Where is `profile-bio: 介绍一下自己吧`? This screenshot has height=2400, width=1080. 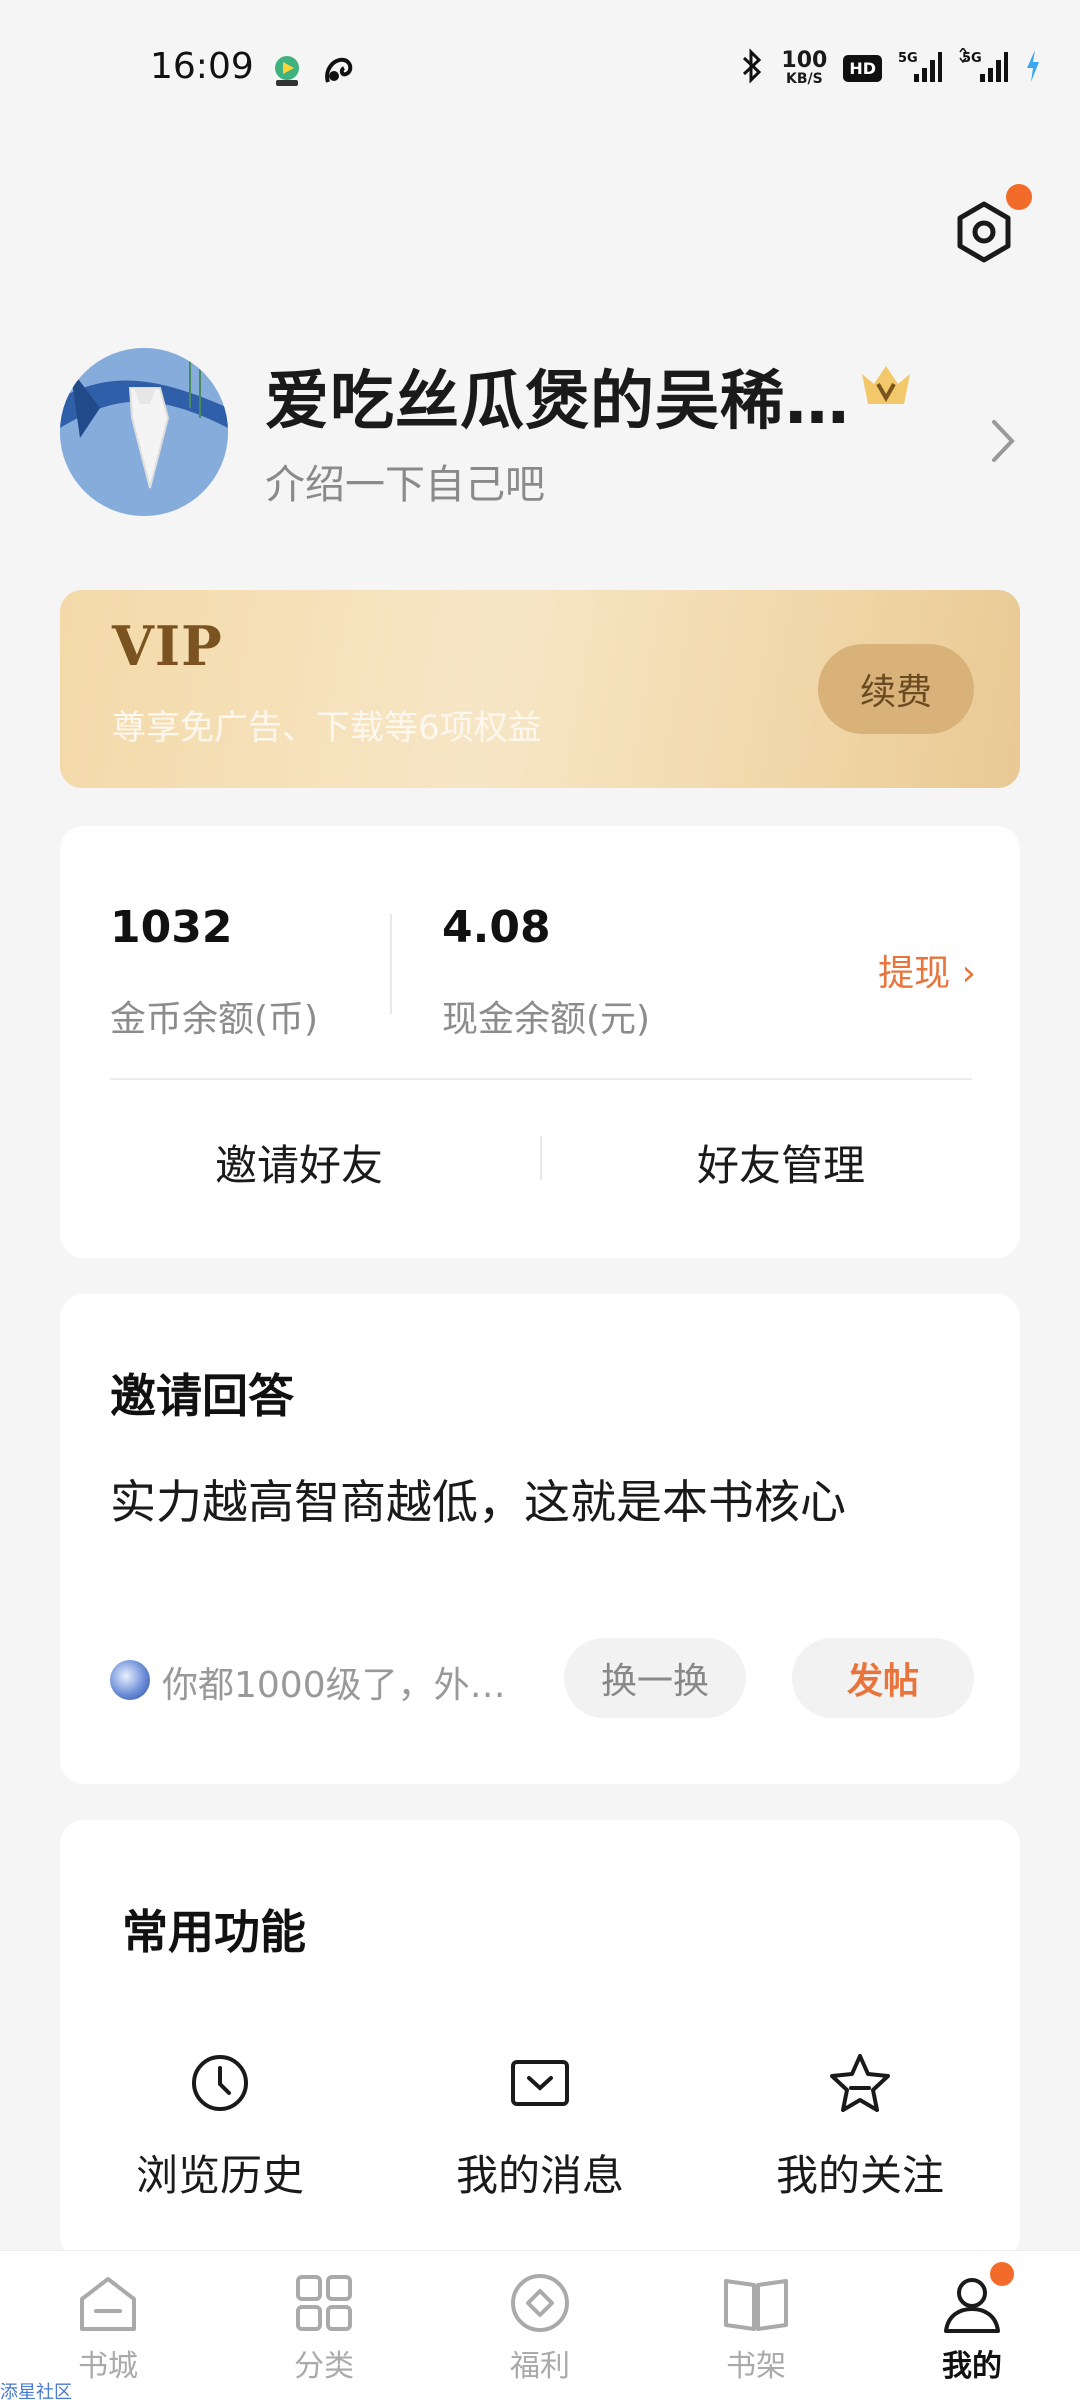 profile-bio: 介绍一下自己吧 is located at coordinates (405, 481).